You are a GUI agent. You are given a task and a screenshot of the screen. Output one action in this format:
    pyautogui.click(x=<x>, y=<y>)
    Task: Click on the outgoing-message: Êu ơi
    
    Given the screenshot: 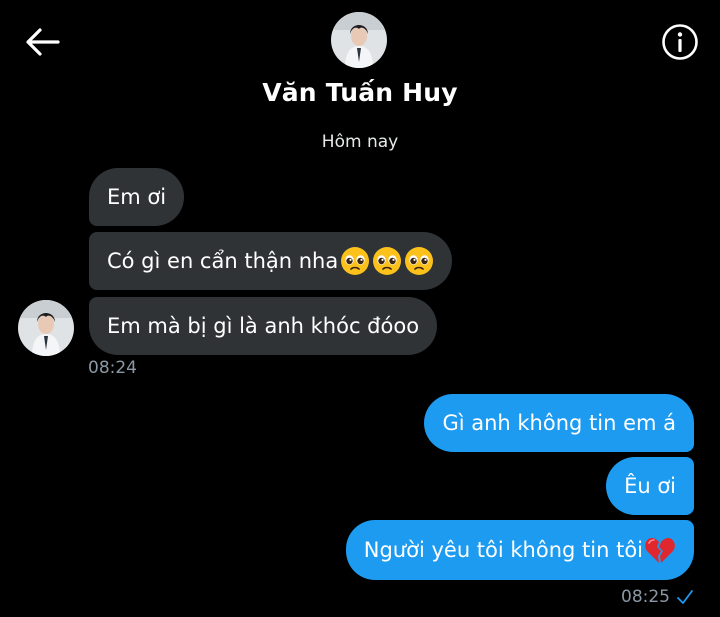 What is the action you would take?
    pyautogui.click(x=650, y=486)
    